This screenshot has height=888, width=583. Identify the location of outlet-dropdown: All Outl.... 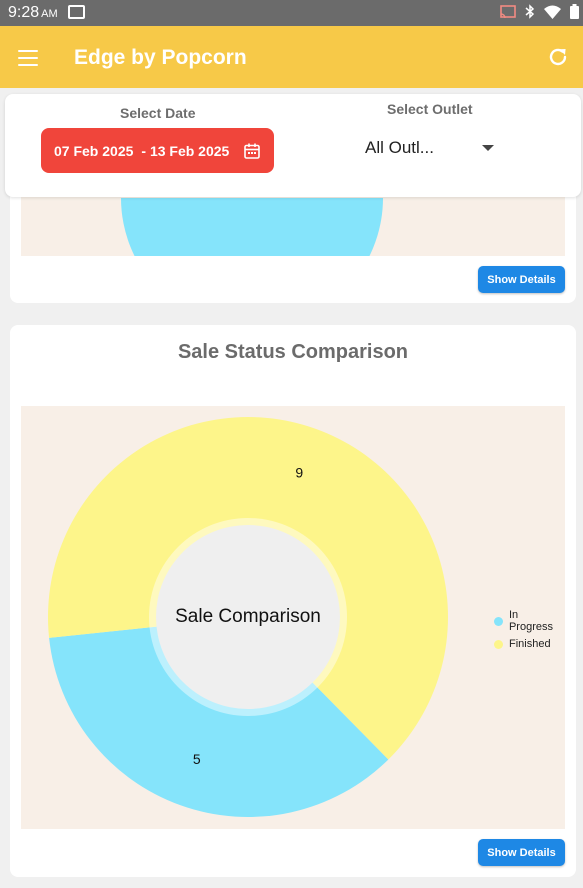
(432, 150).